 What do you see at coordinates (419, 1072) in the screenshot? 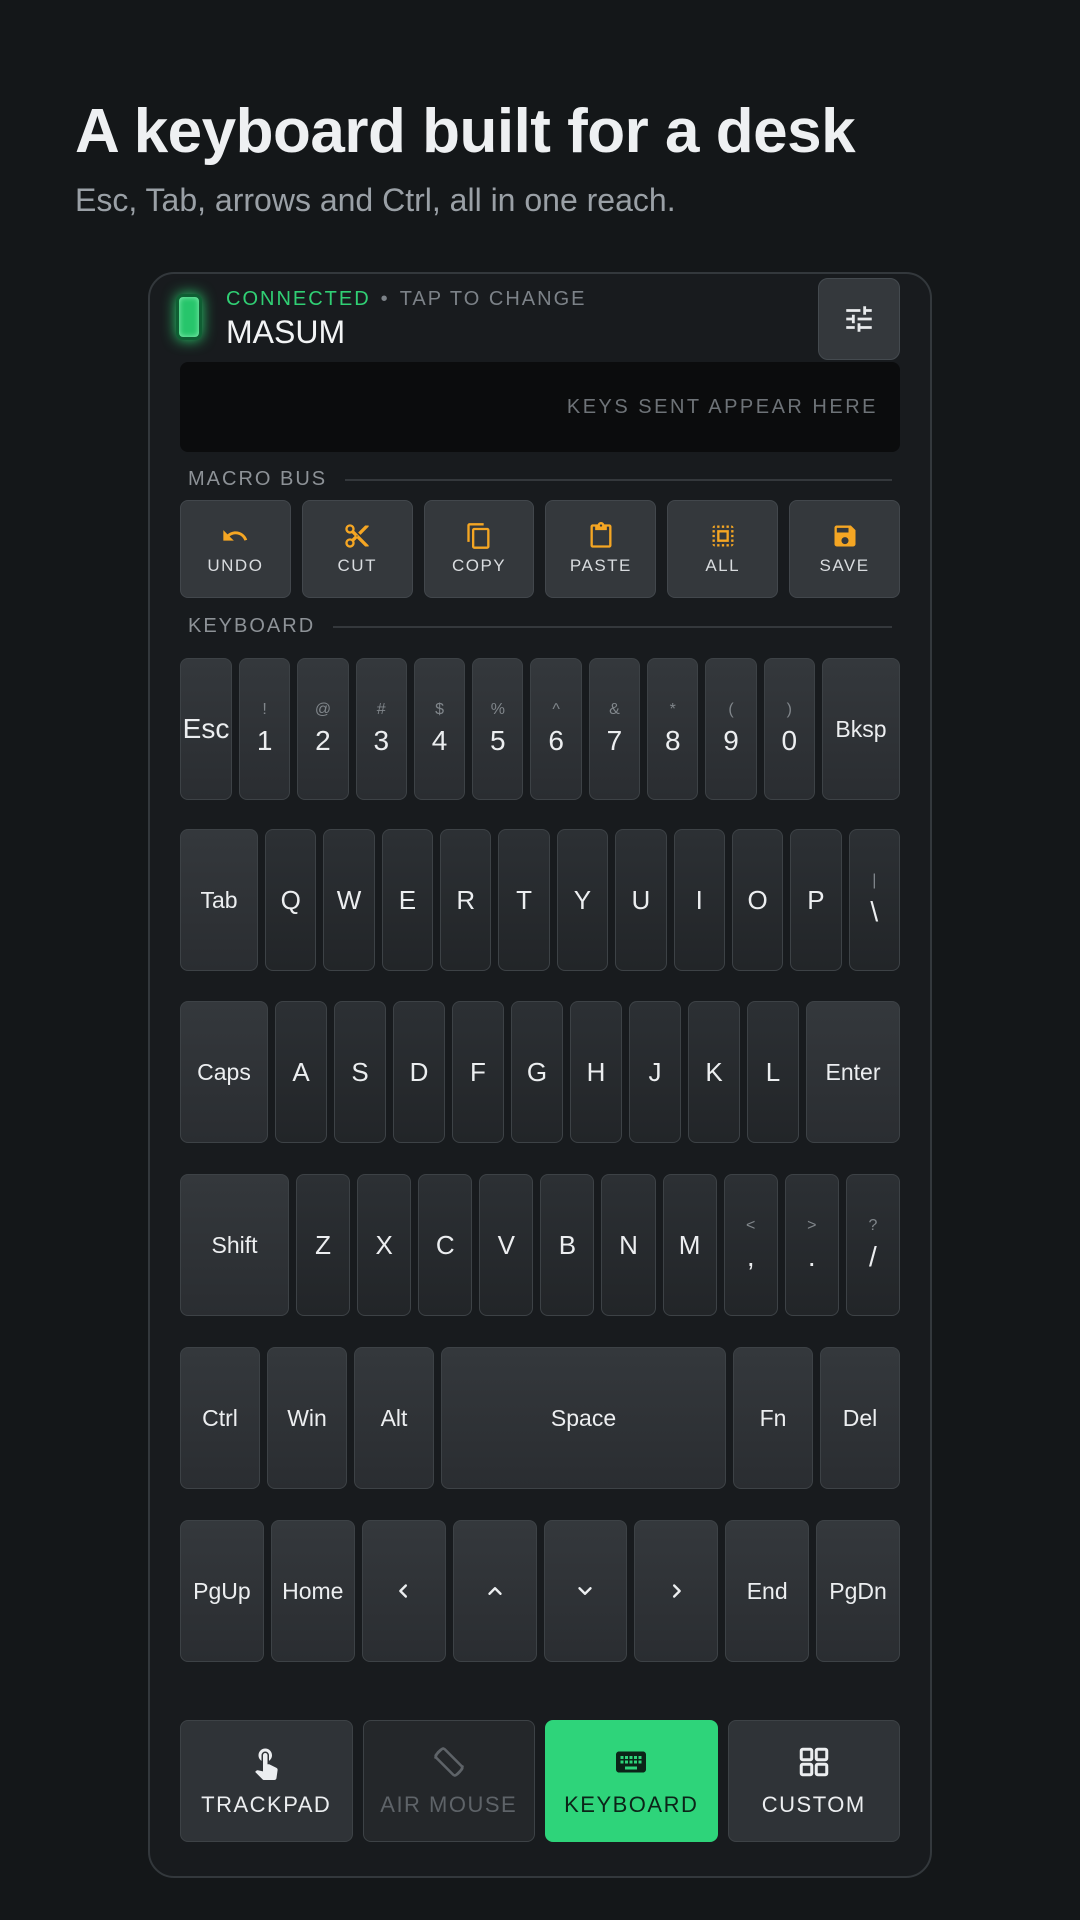
I see `key-d: D` at bounding box center [419, 1072].